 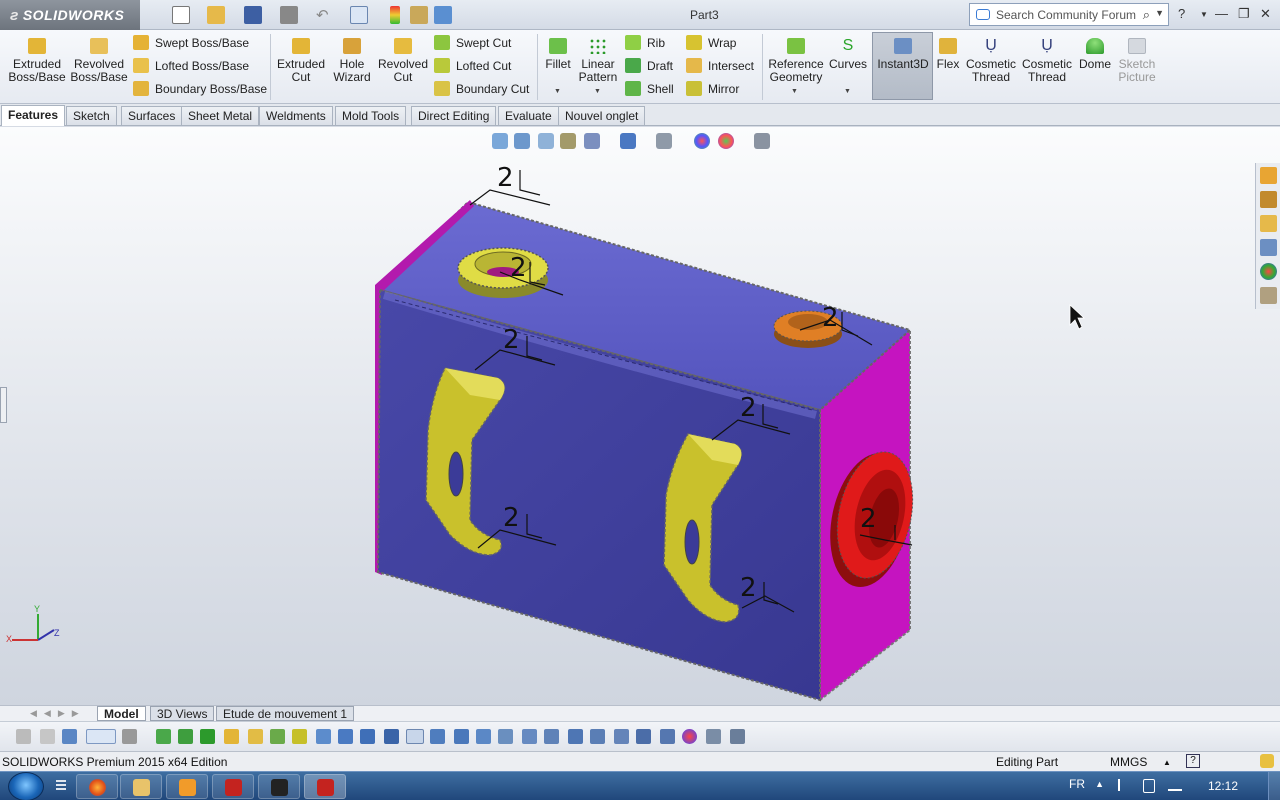 What do you see at coordinates (37, 61) in the screenshot?
I see `extruded-boss-button: Extruded Boss/Base` at bounding box center [37, 61].